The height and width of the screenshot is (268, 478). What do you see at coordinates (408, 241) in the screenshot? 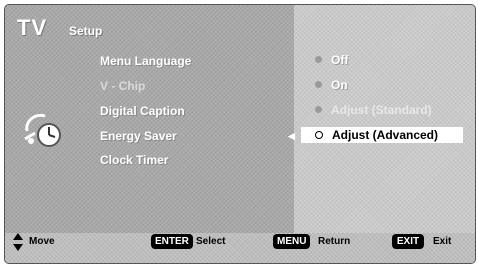
I see `exit-key-badge: EXIT` at bounding box center [408, 241].